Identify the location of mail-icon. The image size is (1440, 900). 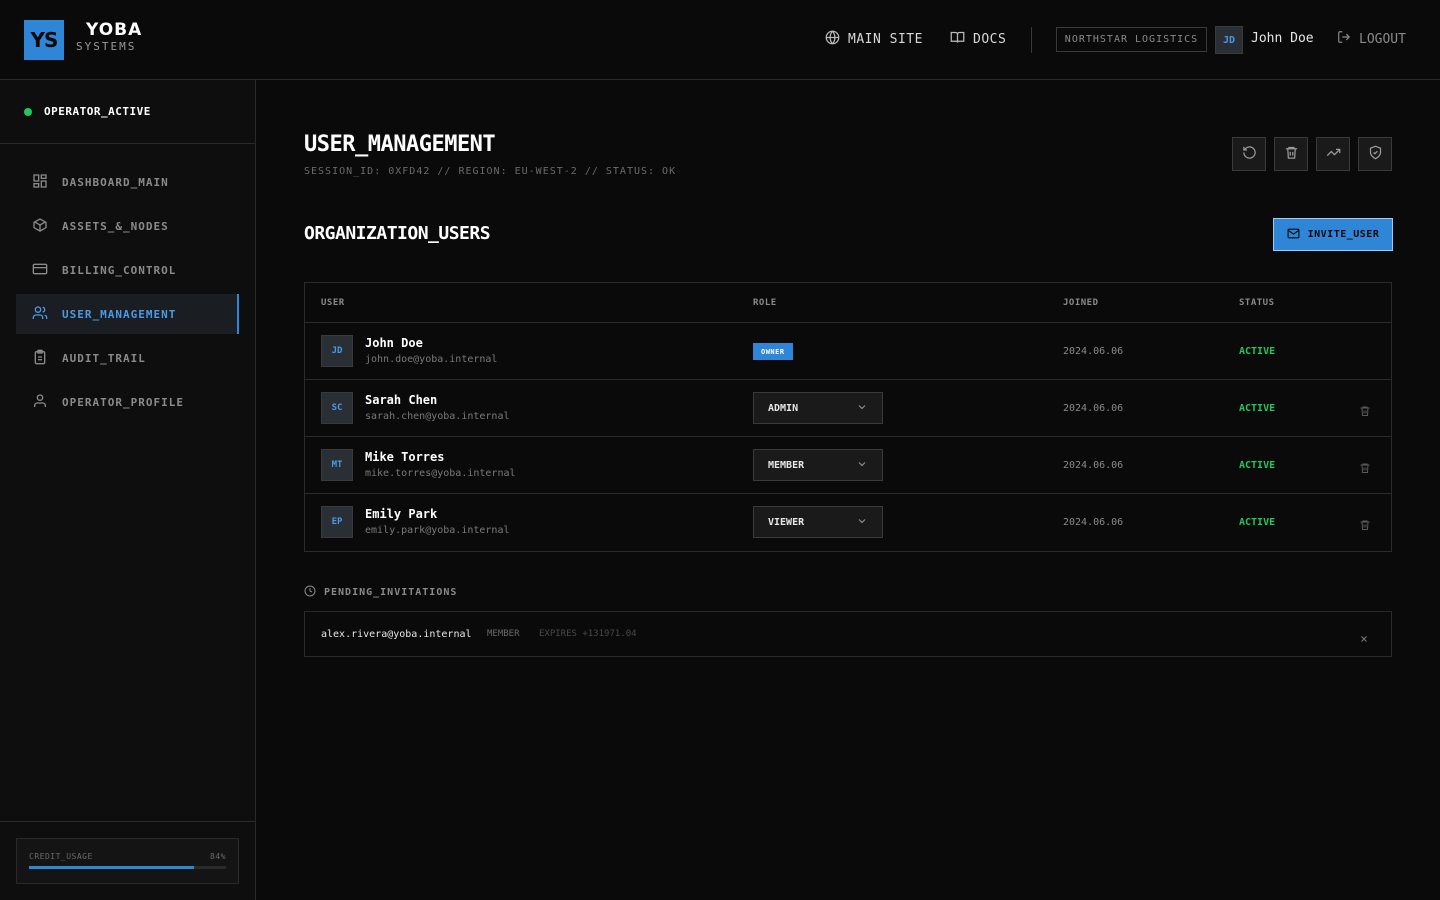
(1293, 235).